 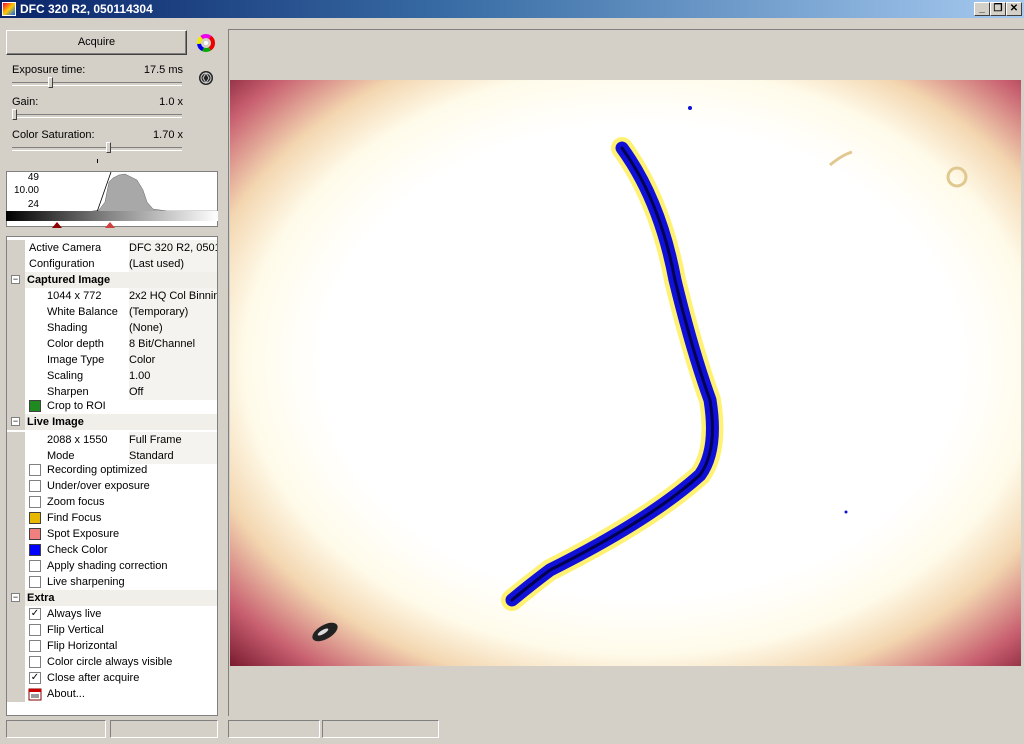 I want to click on restore-icon: ❐, so click(x=998, y=8).